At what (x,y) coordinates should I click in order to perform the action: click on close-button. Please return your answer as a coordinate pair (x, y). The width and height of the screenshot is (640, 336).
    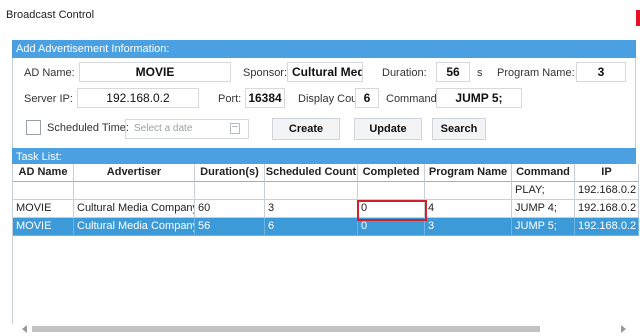
    Looking at the image, I should click on (638, 18).